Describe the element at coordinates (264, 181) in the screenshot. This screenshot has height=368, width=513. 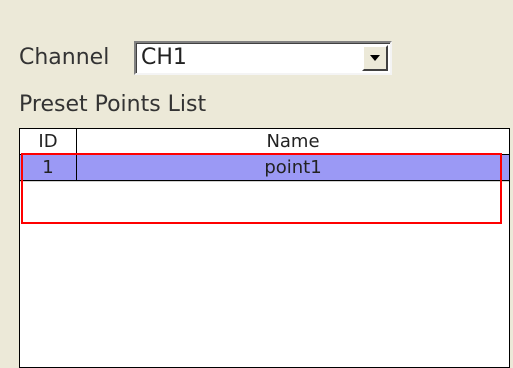
I see `list-row-divider` at that location.